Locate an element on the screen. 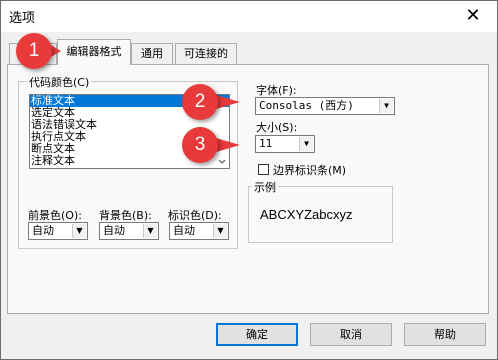 This screenshot has width=498, height=360. sample-legend: 示例 is located at coordinates (265, 187).